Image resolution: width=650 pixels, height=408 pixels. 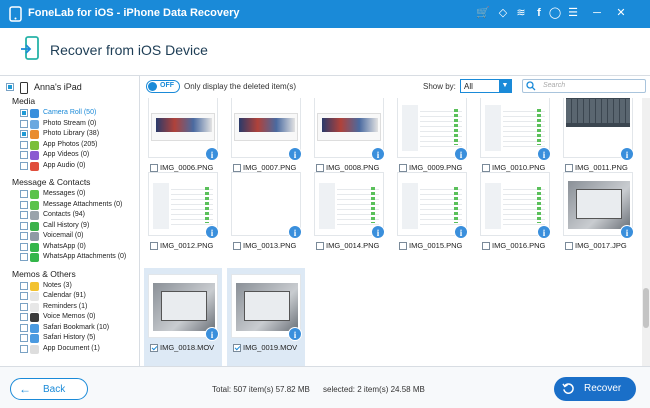 I want to click on file-tile: i IMG_0009.PNG, so click(x=430, y=137).